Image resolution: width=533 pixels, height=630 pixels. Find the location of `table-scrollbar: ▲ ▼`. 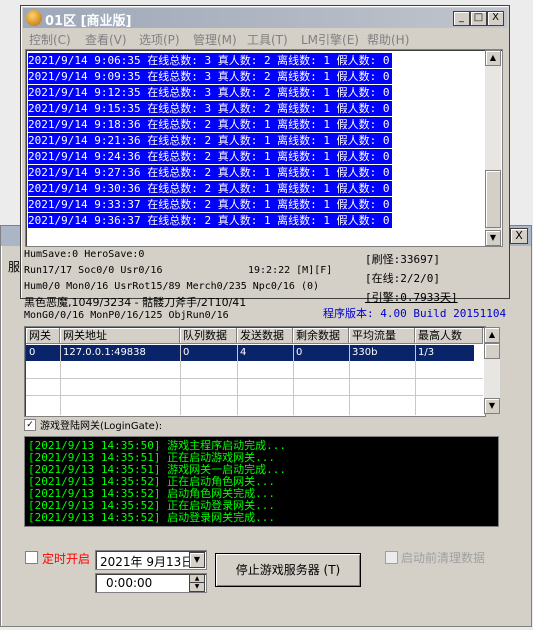

table-scrollbar: ▲ ▼ is located at coordinates (492, 370).